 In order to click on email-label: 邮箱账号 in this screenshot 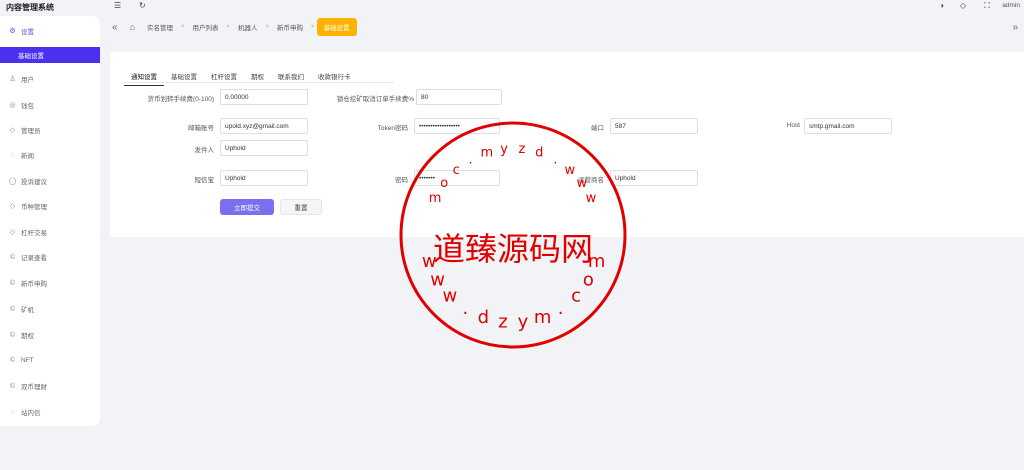, I will do `click(201, 128)`.